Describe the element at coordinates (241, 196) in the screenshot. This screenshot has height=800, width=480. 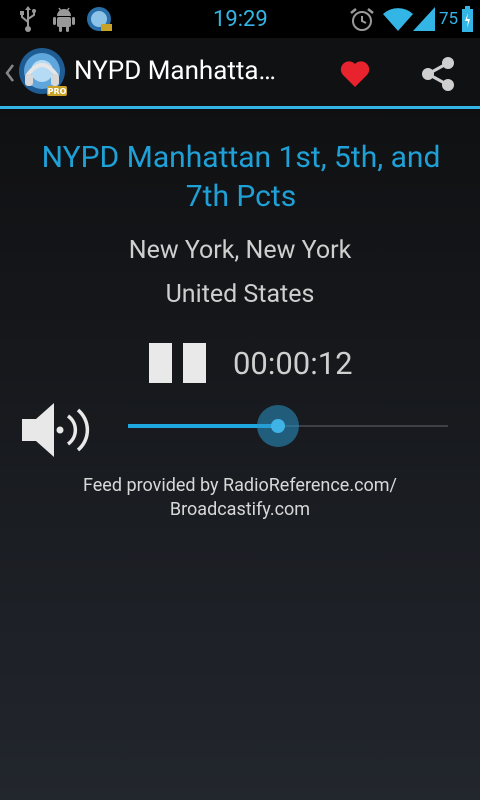
I see `feed-title-line2: 7th Pcts` at that location.